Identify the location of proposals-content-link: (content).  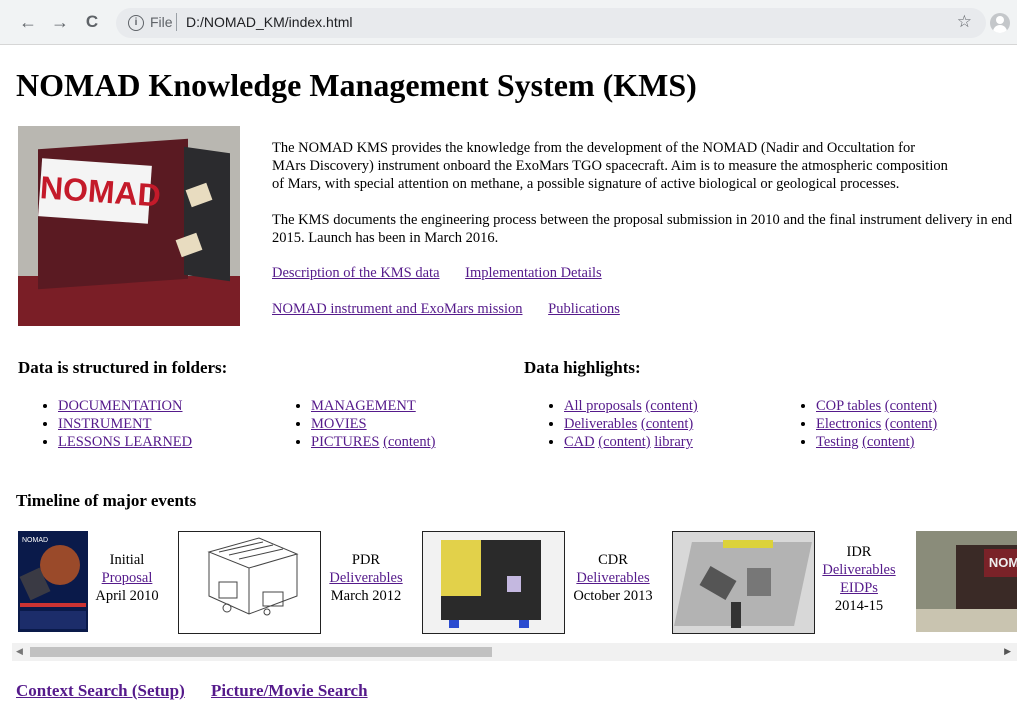
(671, 406).